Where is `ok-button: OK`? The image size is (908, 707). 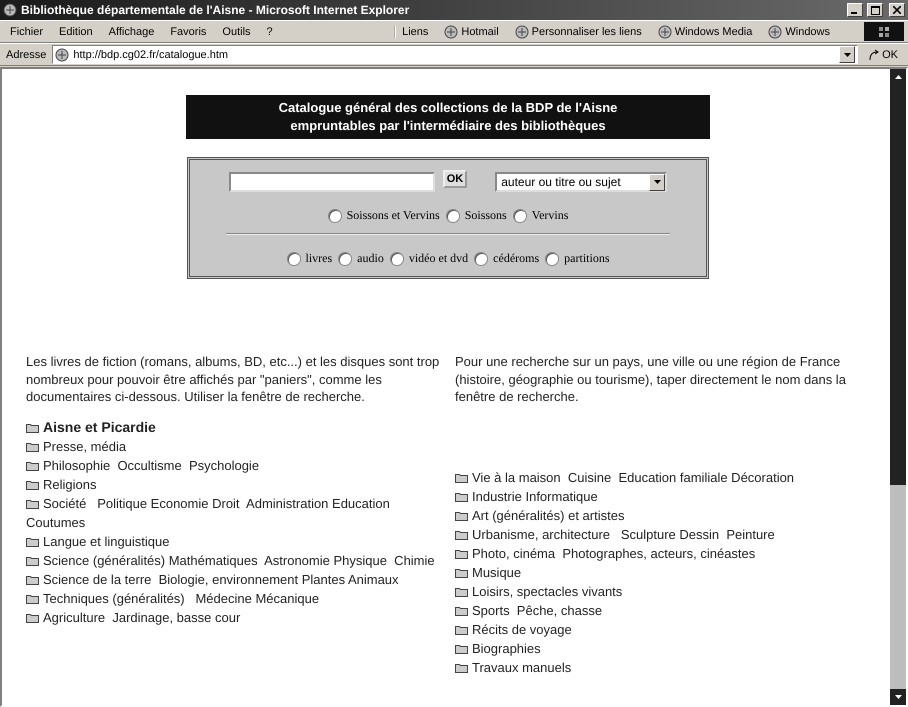
ok-button: OK is located at coordinates (455, 179).